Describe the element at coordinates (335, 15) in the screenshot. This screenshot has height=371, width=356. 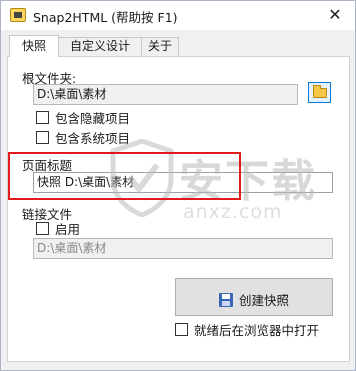
I see `close-button: ✕` at that location.